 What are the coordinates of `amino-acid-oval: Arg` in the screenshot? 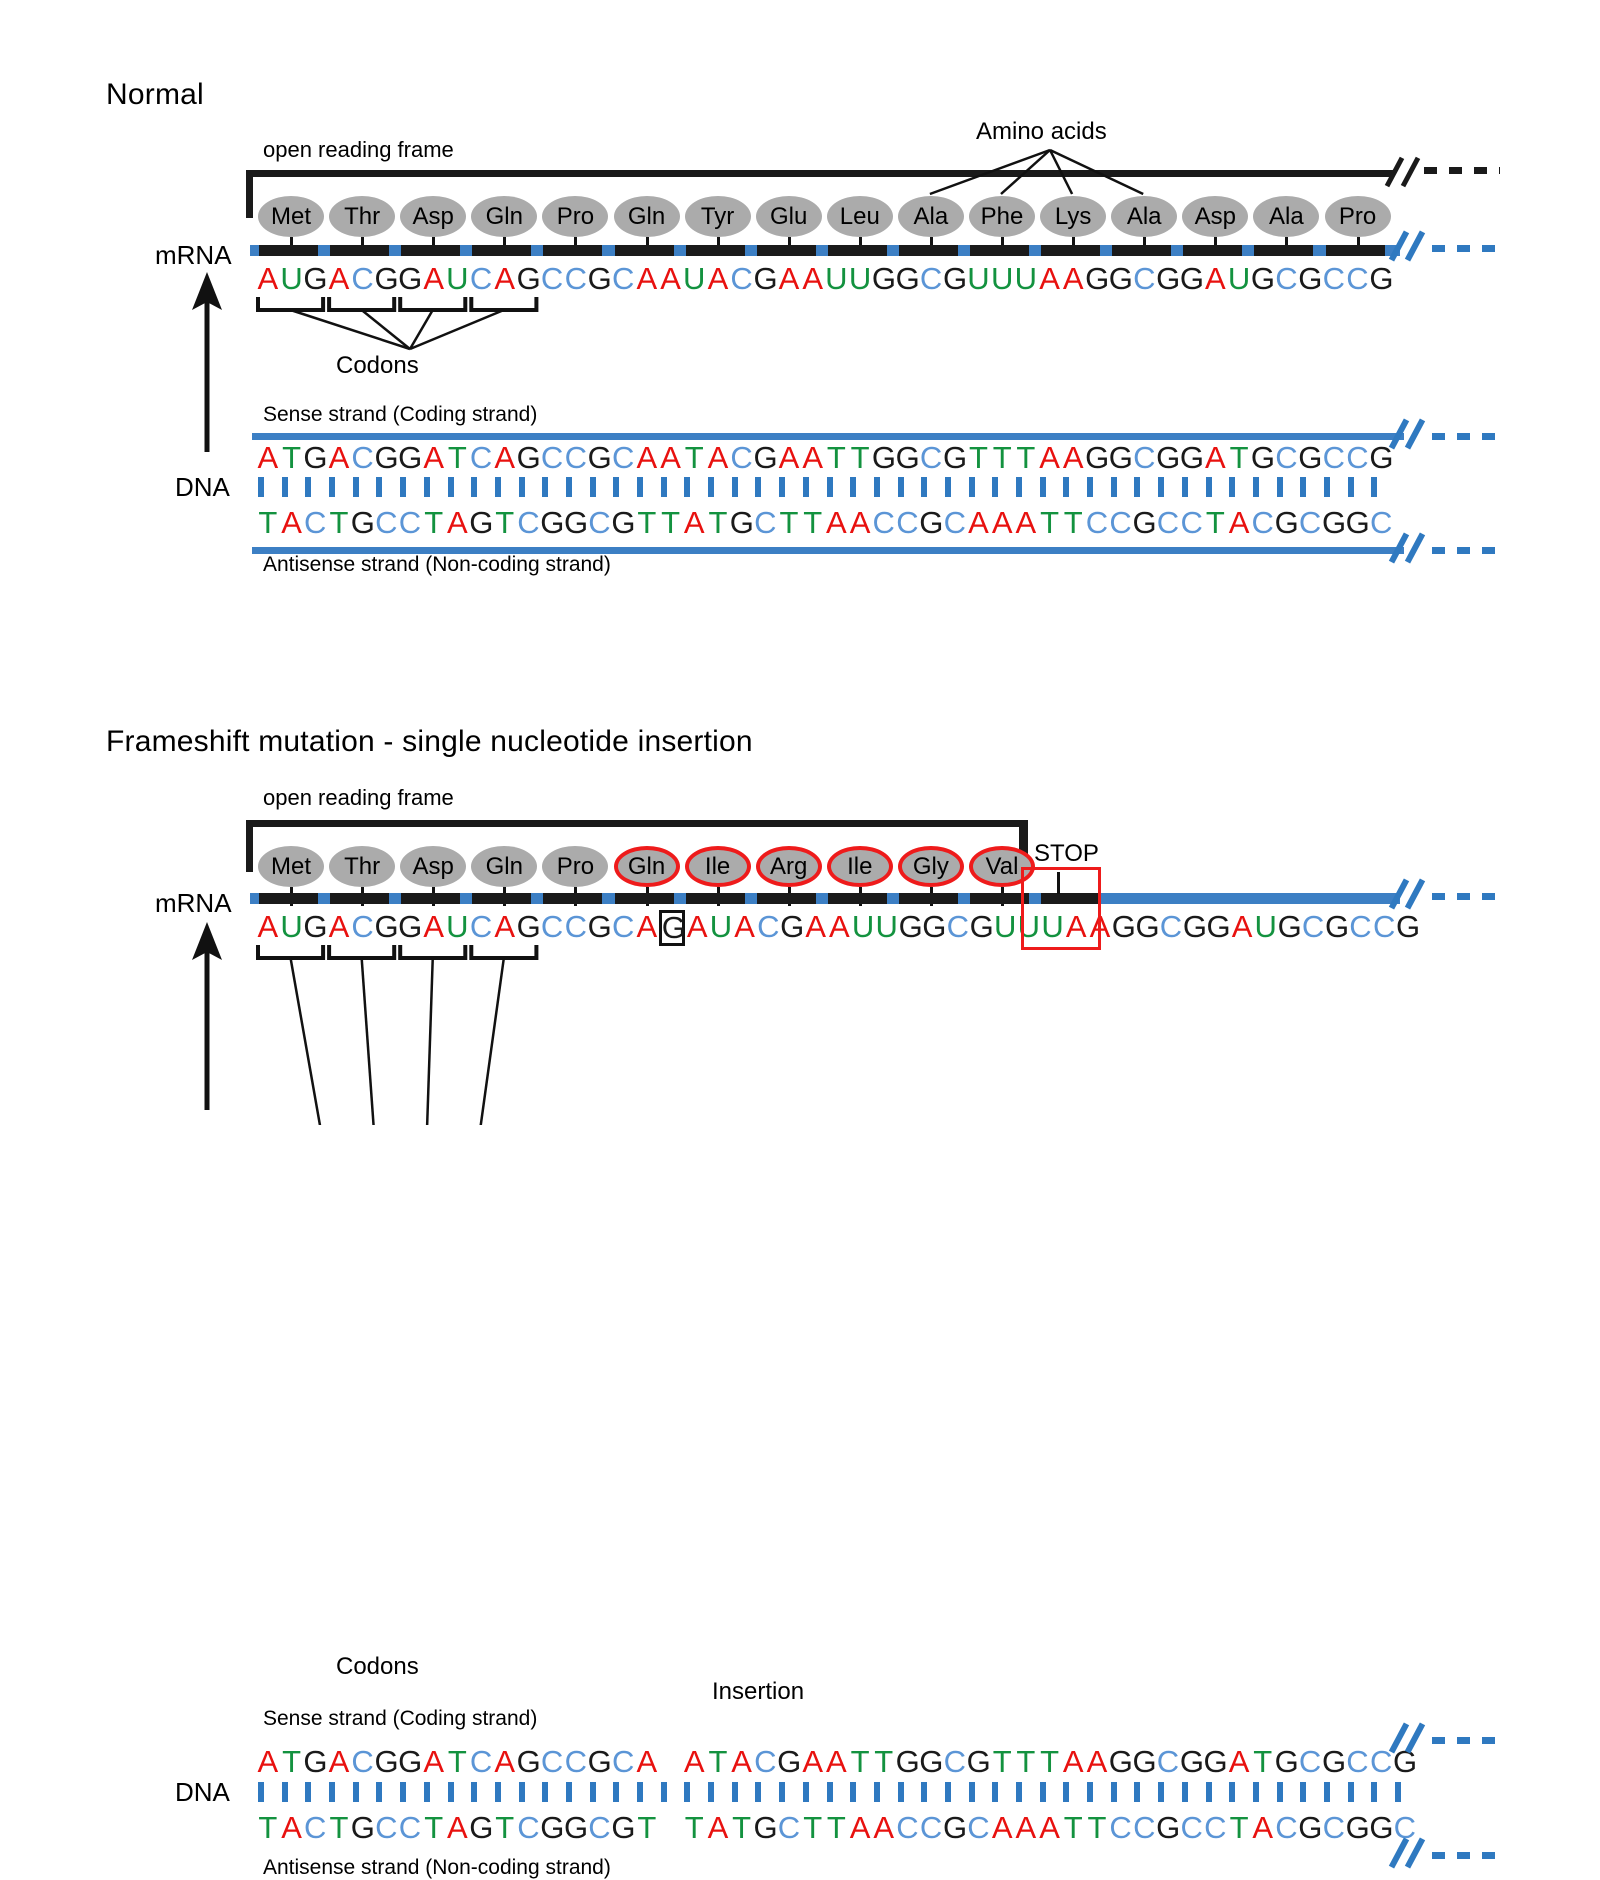 It's located at (788, 866).